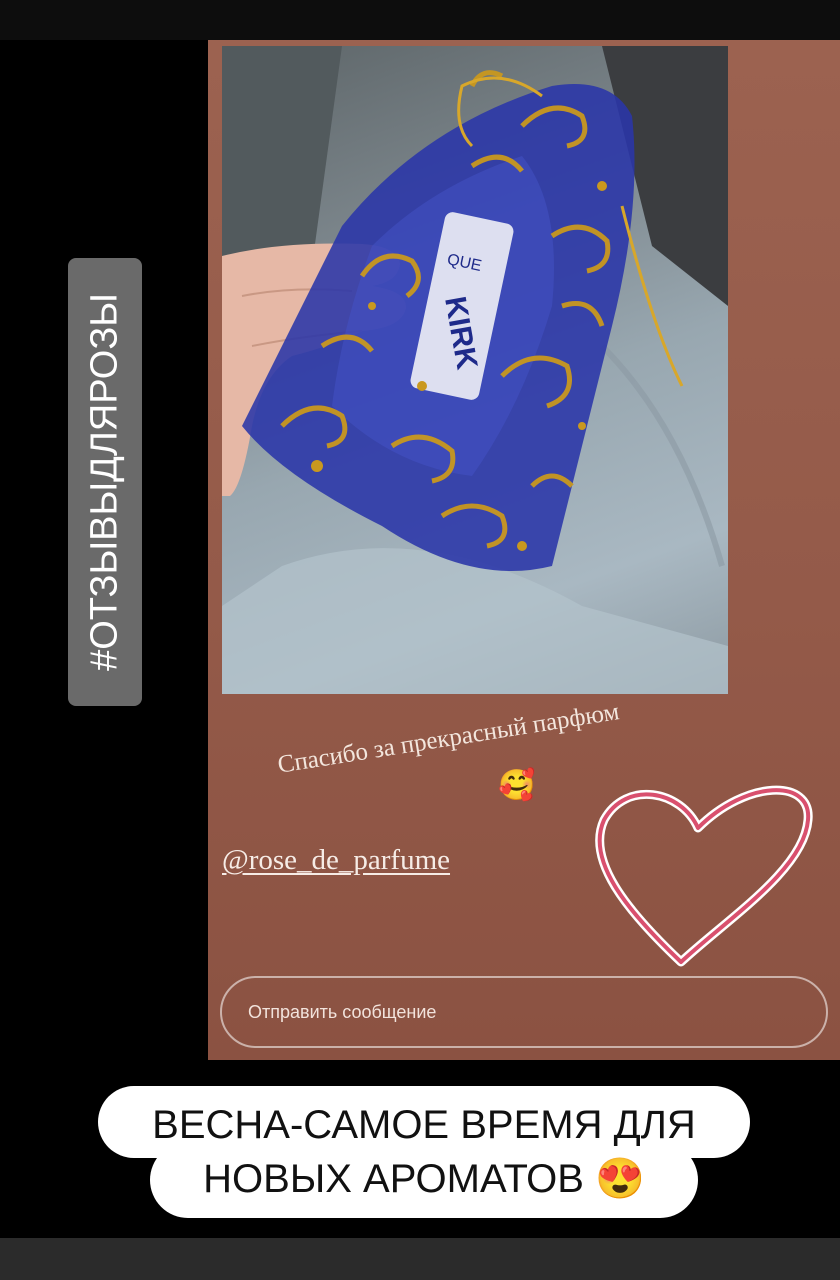 The height and width of the screenshot is (1280, 840). Describe the element at coordinates (620, 1179) in the screenshot. I see `heart-eyes-emoji: 😍` at that location.